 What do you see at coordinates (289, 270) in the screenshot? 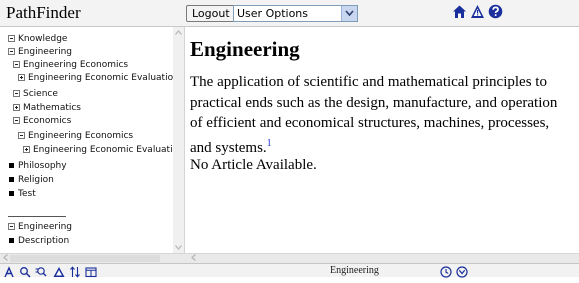
I see `bottom-toolbar: Engineering` at bounding box center [289, 270].